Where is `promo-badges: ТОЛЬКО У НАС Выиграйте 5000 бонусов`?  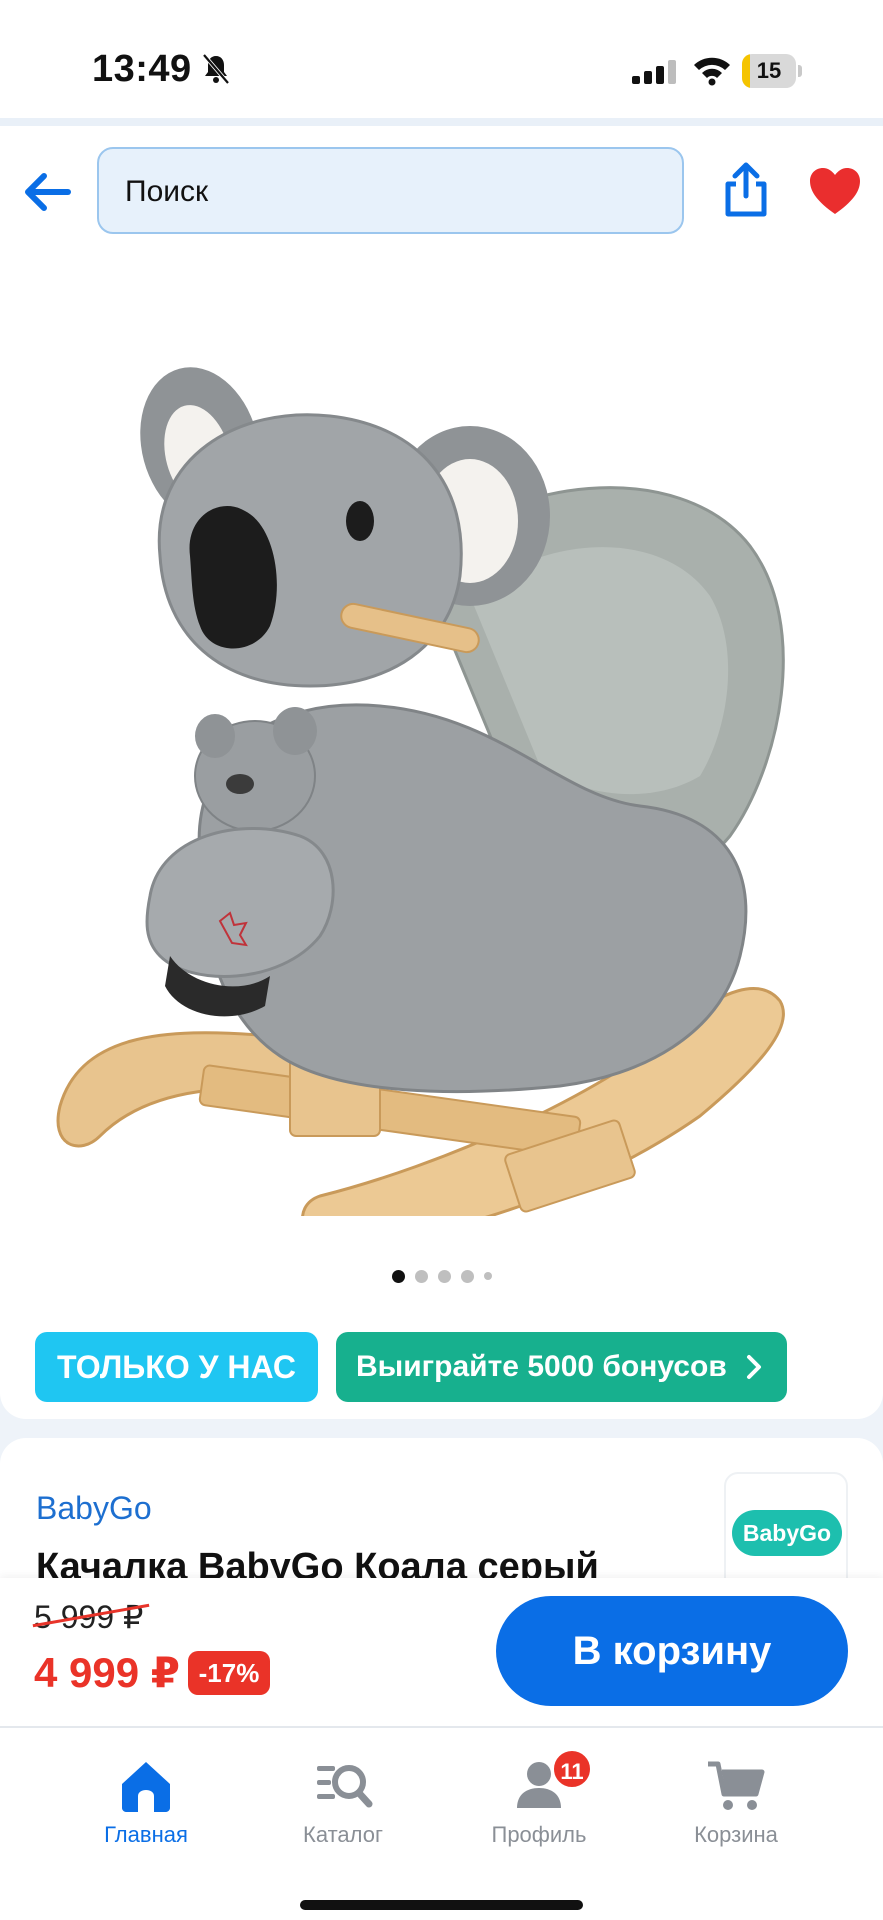
promo-badges: ТОЛЬКО У НАС Выиграйте 5000 бонусов is located at coordinates (411, 1368).